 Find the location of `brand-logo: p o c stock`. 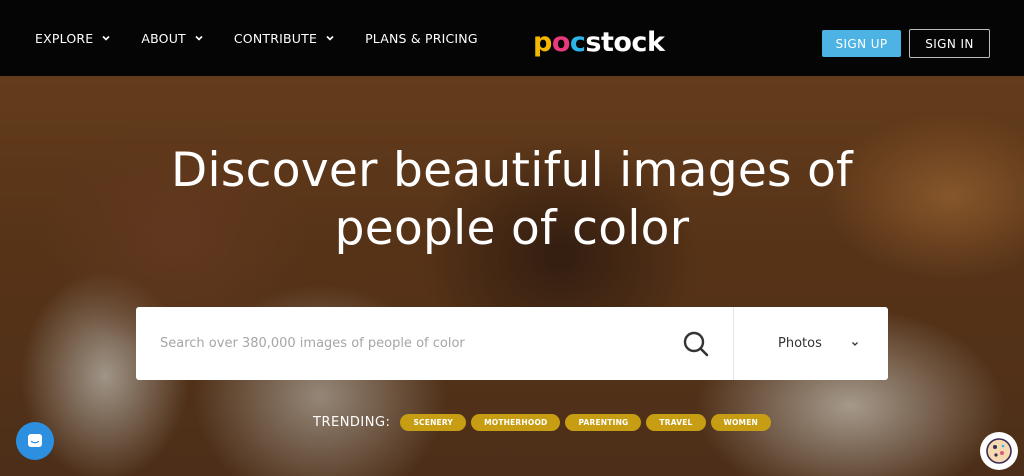

brand-logo: p o c stock is located at coordinates (599, 42).